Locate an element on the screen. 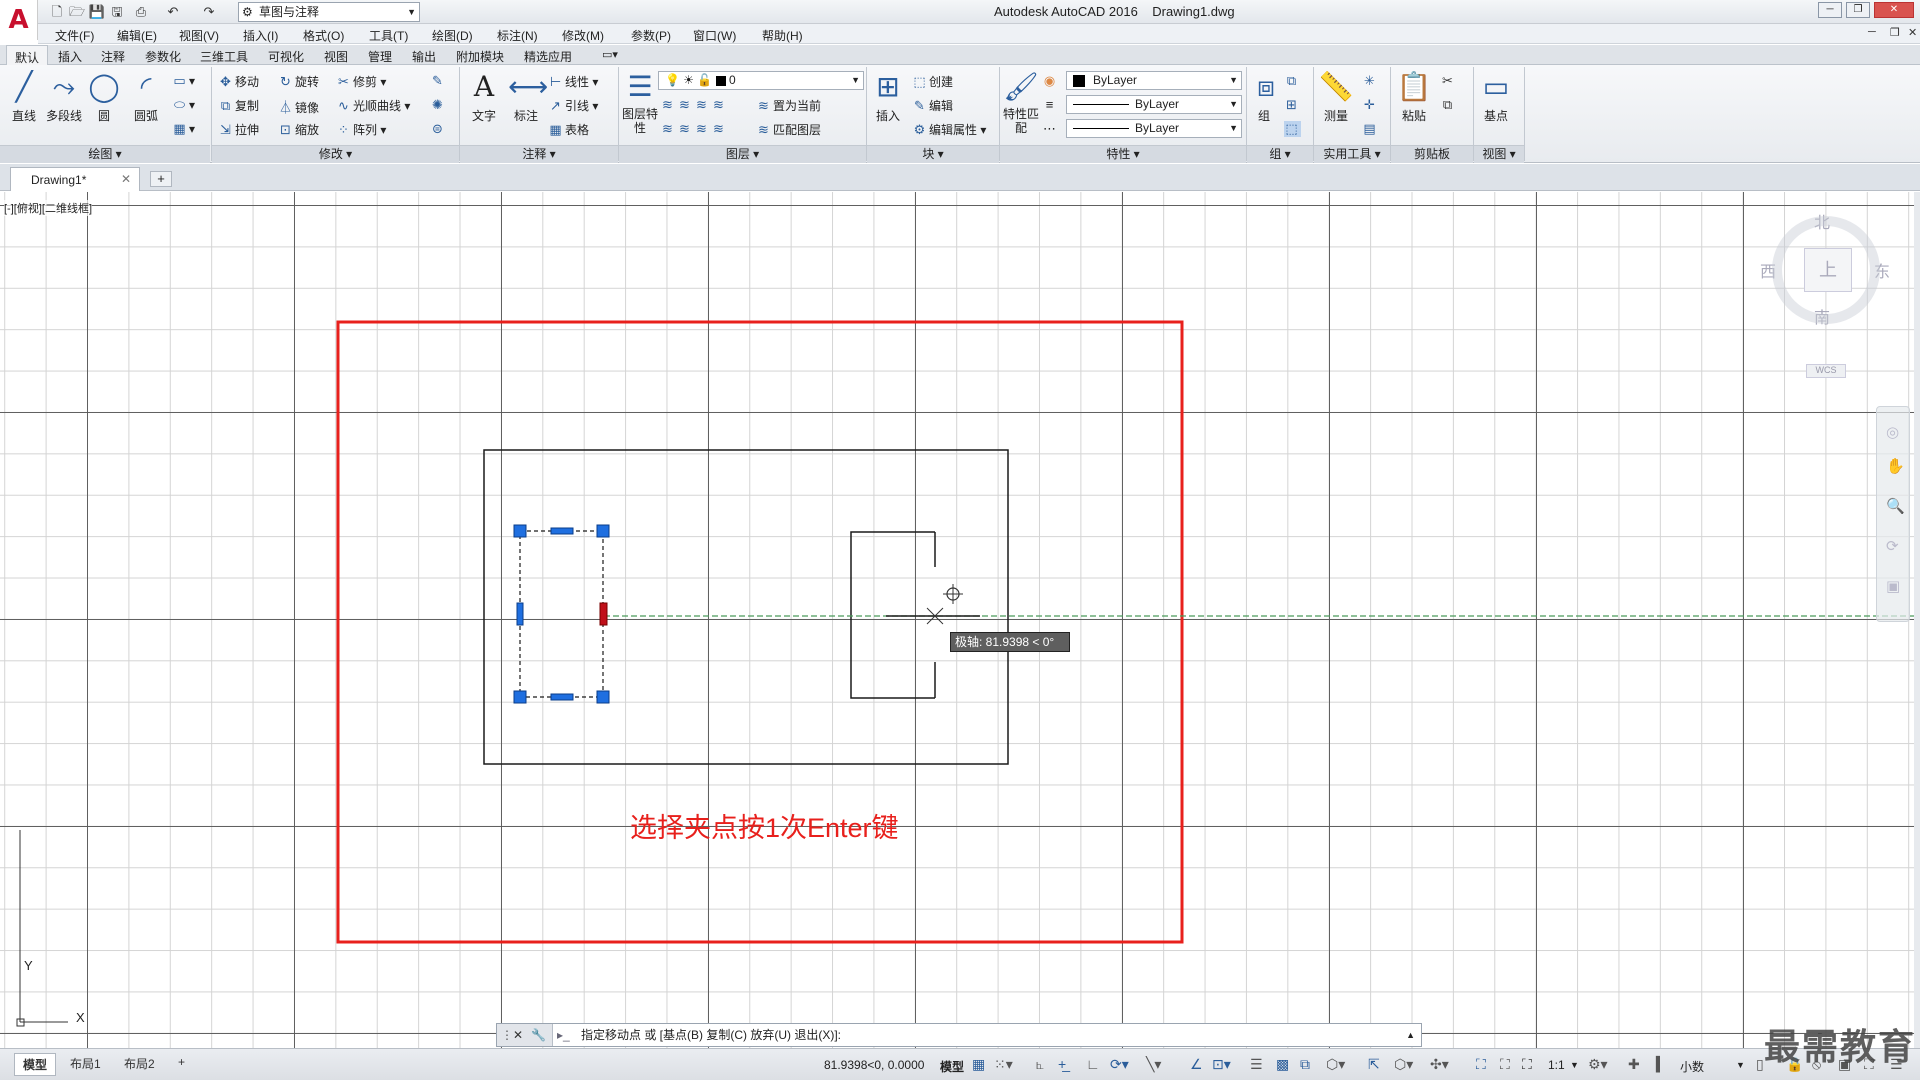 This screenshot has height=1080, width=1920. undo-icon: ↶ is located at coordinates (173, 12).